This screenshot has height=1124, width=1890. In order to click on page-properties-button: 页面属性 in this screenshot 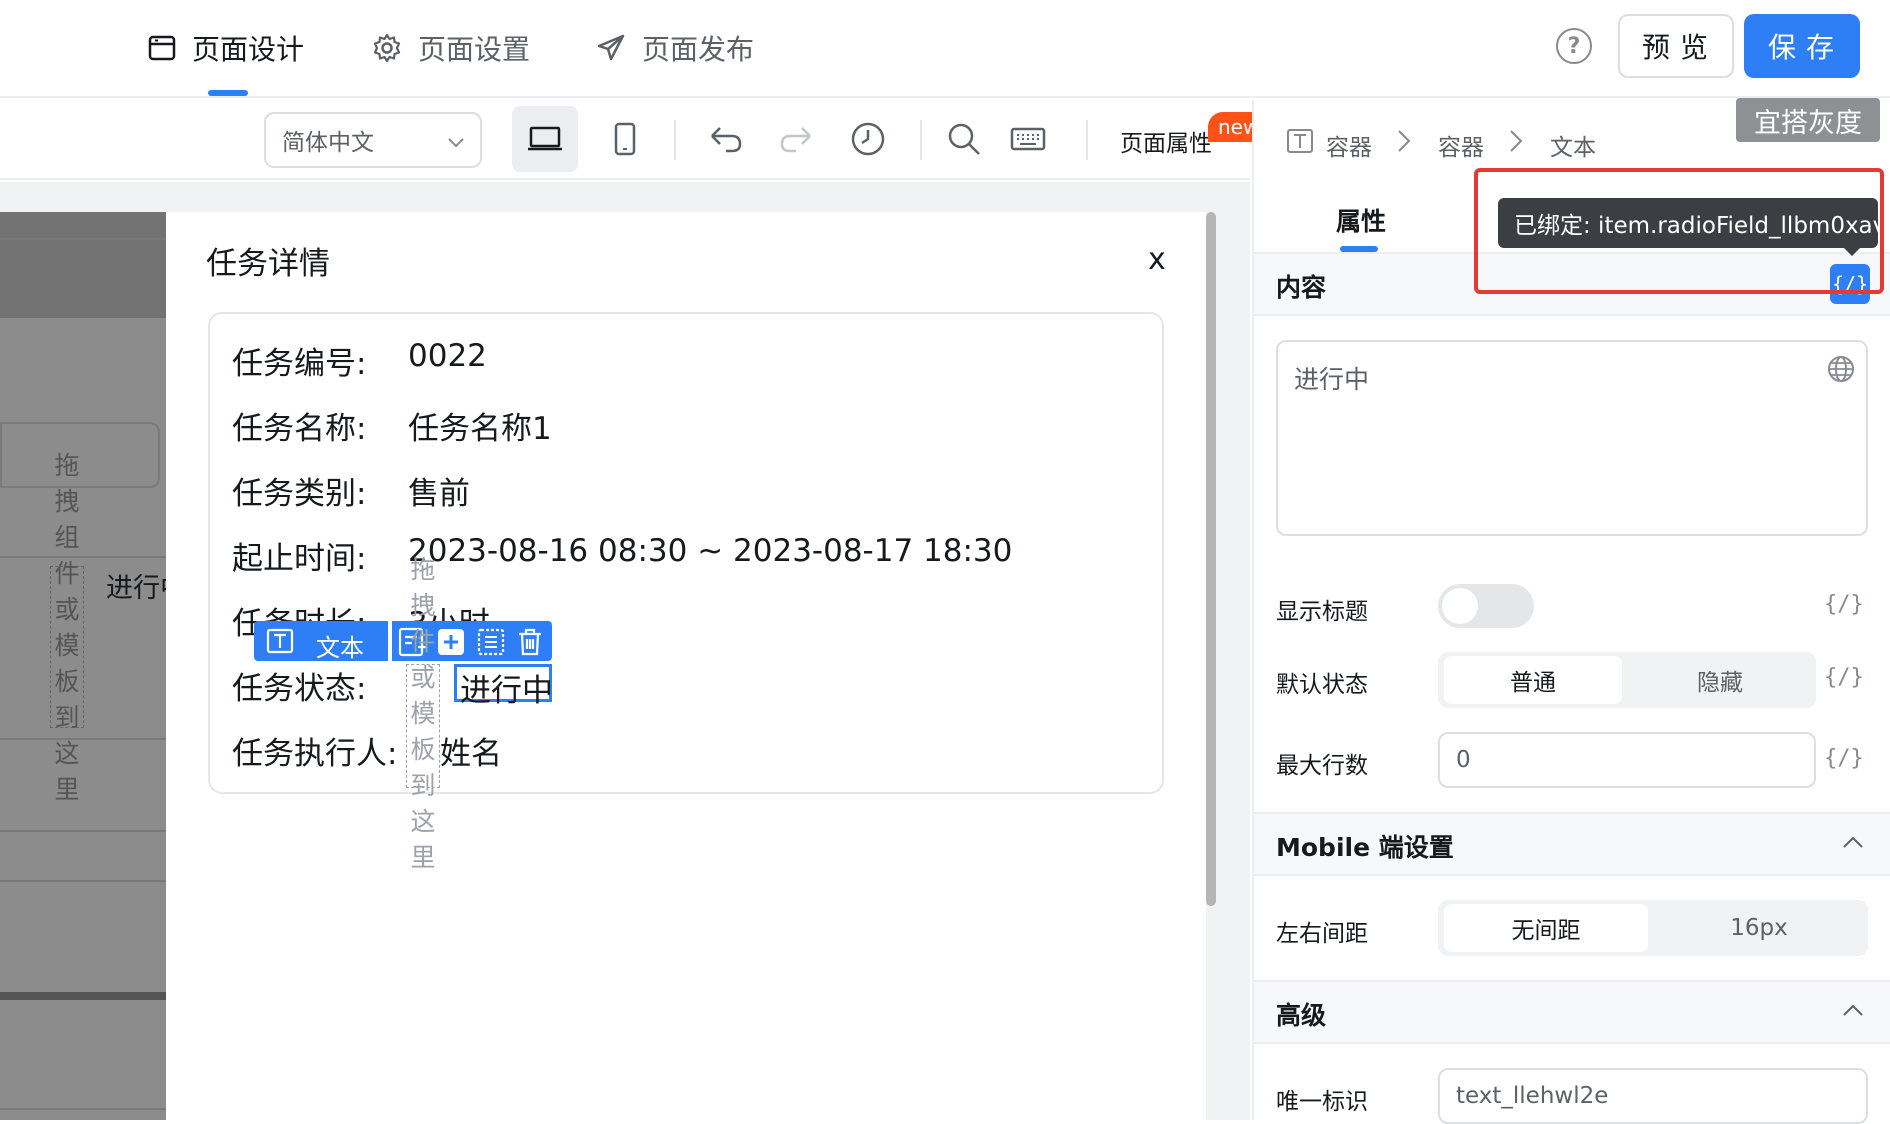, I will do `click(1166, 141)`.